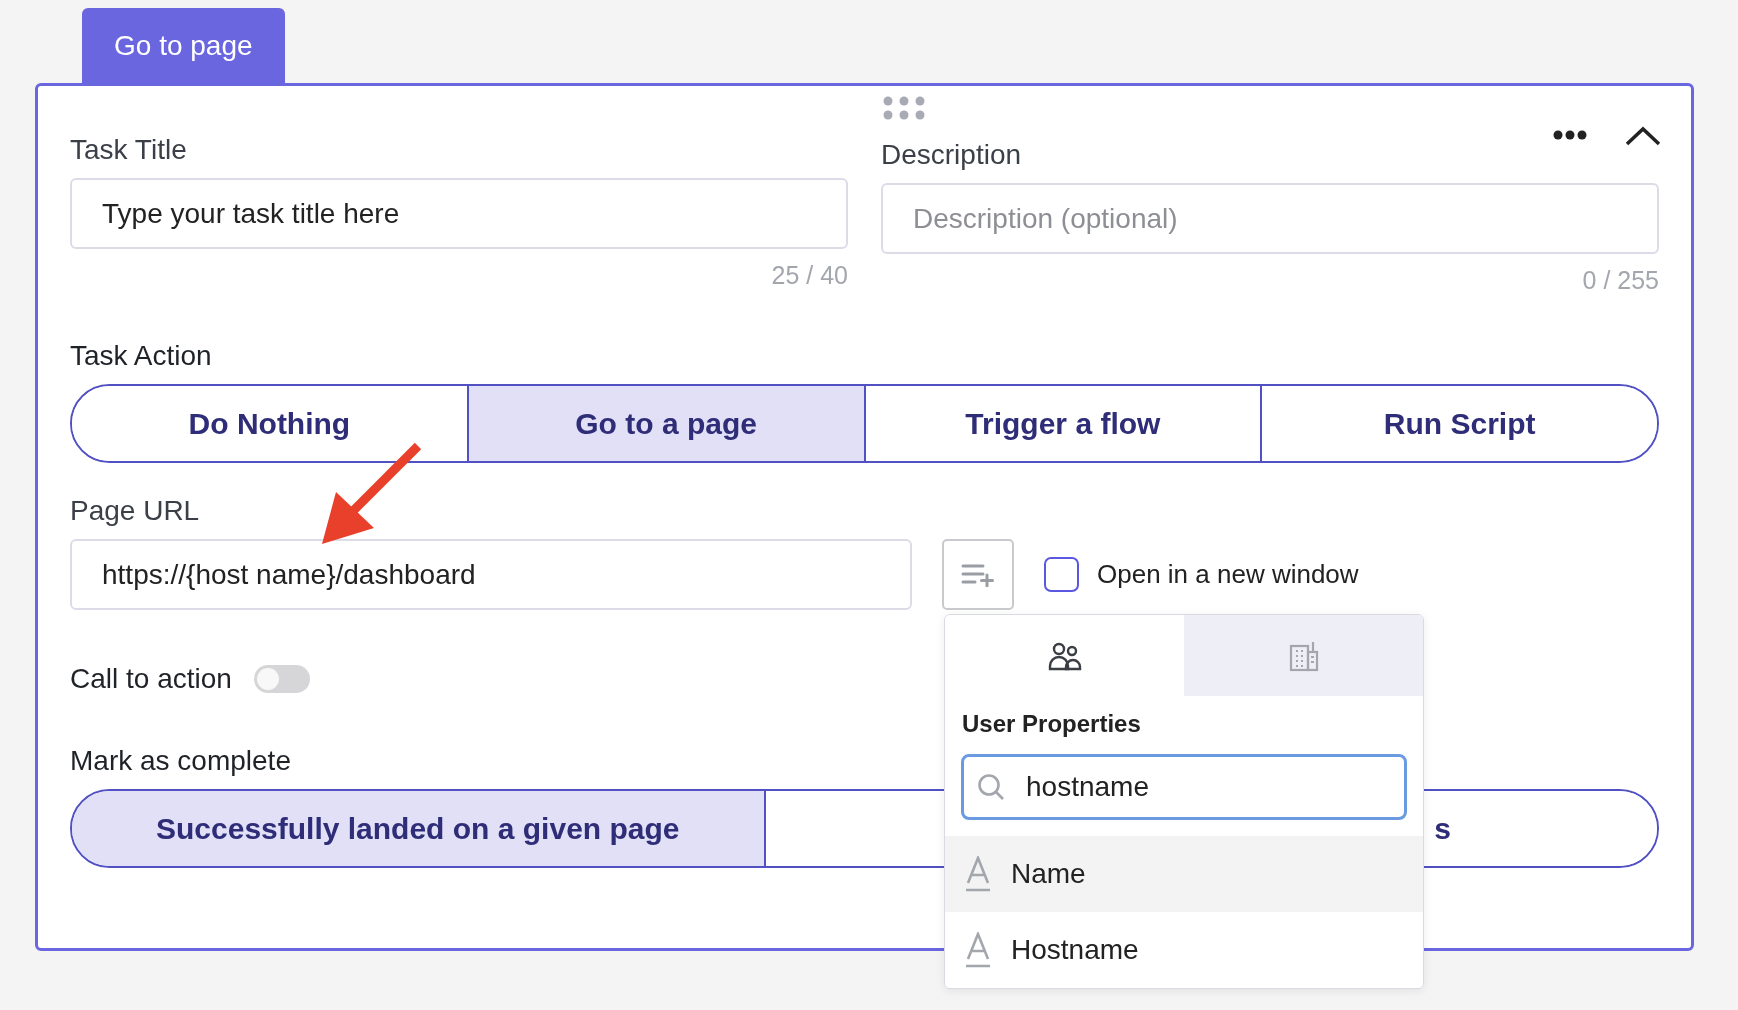 This screenshot has height=1010, width=1738. I want to click on description-field: Description (optional), so click(1270, 218).